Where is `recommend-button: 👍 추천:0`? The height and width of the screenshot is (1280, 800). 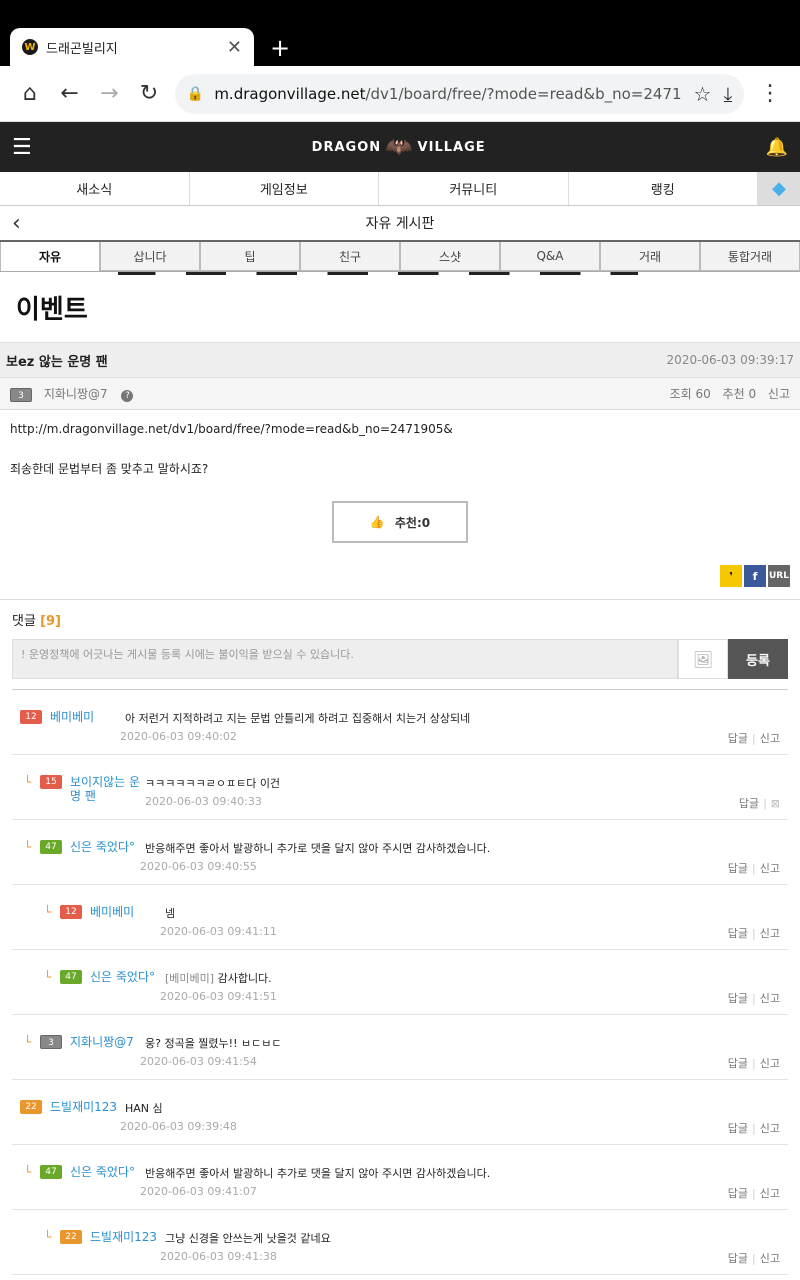 recommend-button: 👍 추천:0 is located at coordinates (400, 522).